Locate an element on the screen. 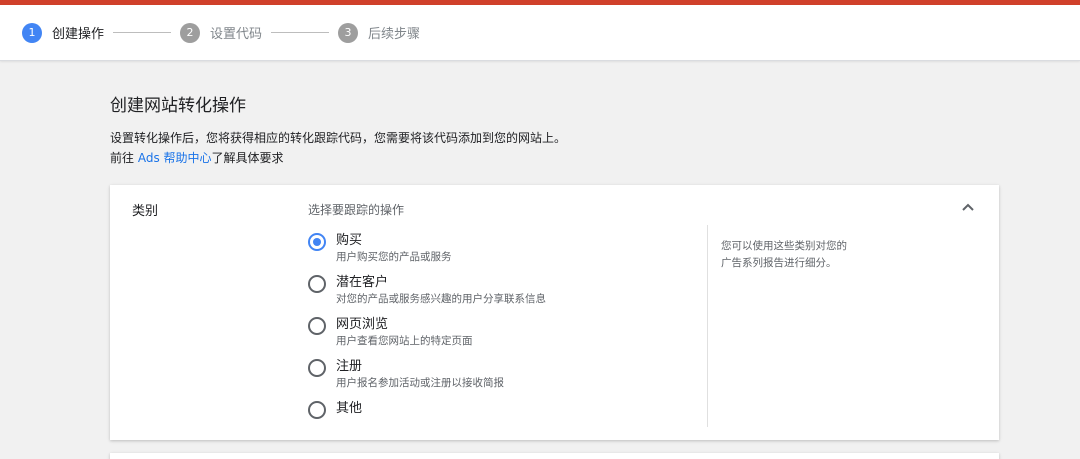 The image size is (1080, 459). section-title: 选择要跟踪的操作 is located at coordinates (356, 210).